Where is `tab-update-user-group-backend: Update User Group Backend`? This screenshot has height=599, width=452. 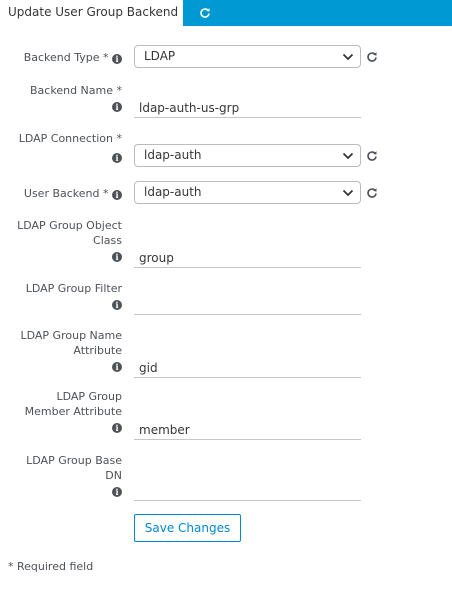
tab-update-user-group-backend: Update User Group Backend is located at coordinates (91, 13).